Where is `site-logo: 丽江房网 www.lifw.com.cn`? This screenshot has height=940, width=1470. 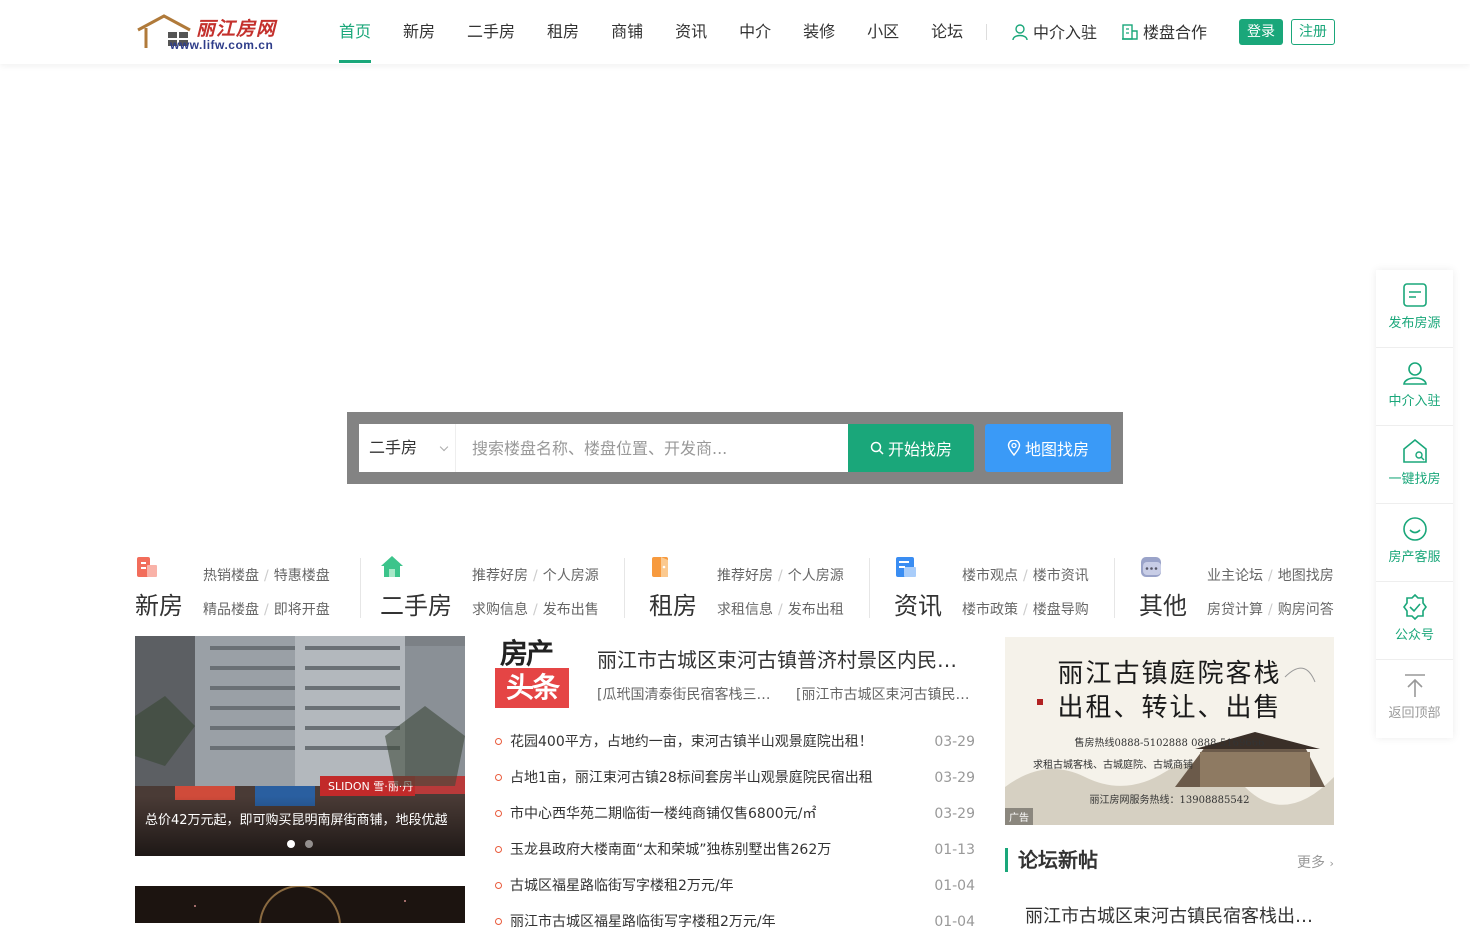
site-logo: 丽江房网 www.lifw.com.cn is located at coordinates (216, 32).